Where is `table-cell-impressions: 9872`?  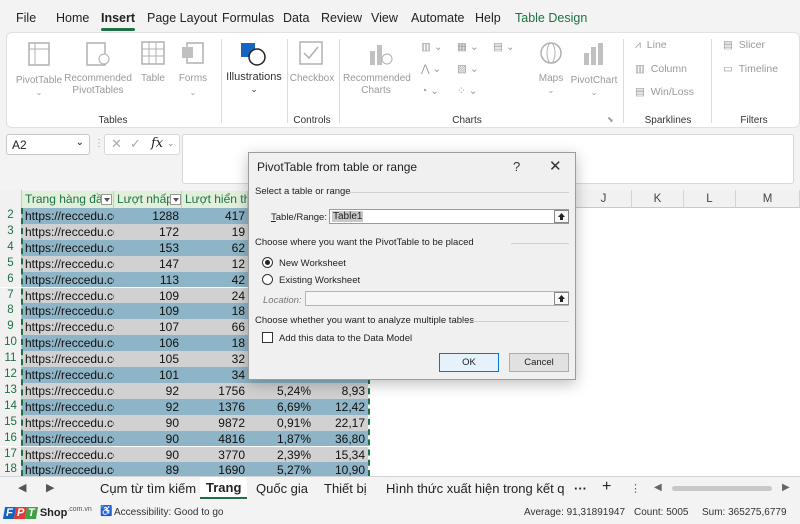 table-cell-impressions: 9872 is located at coordinates (215, 422).